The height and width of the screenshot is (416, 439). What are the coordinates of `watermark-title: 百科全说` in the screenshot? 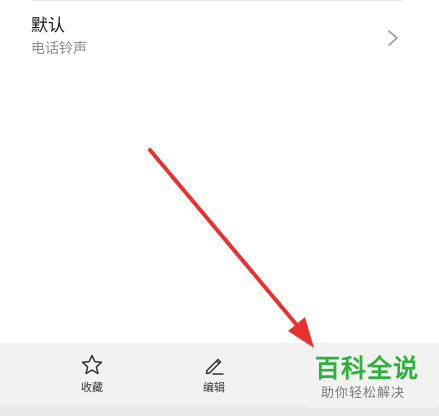 It's located at (367, 368).